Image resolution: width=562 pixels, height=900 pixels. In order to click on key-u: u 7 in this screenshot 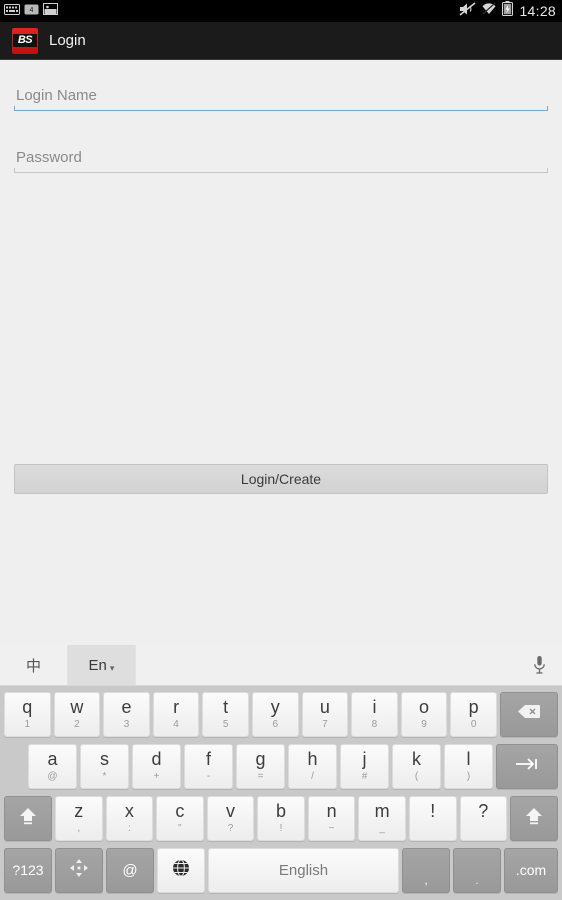, I will do `click(325, 714)`.